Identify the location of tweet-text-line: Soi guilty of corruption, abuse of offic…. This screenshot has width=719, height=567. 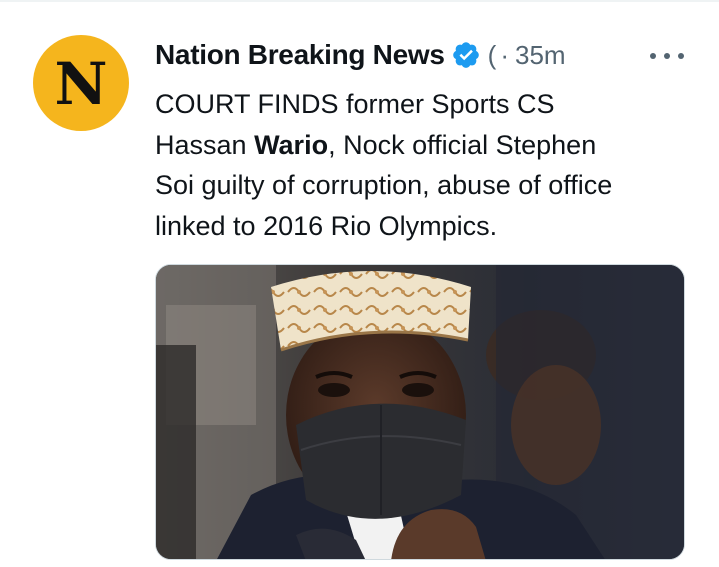
(384, 185).